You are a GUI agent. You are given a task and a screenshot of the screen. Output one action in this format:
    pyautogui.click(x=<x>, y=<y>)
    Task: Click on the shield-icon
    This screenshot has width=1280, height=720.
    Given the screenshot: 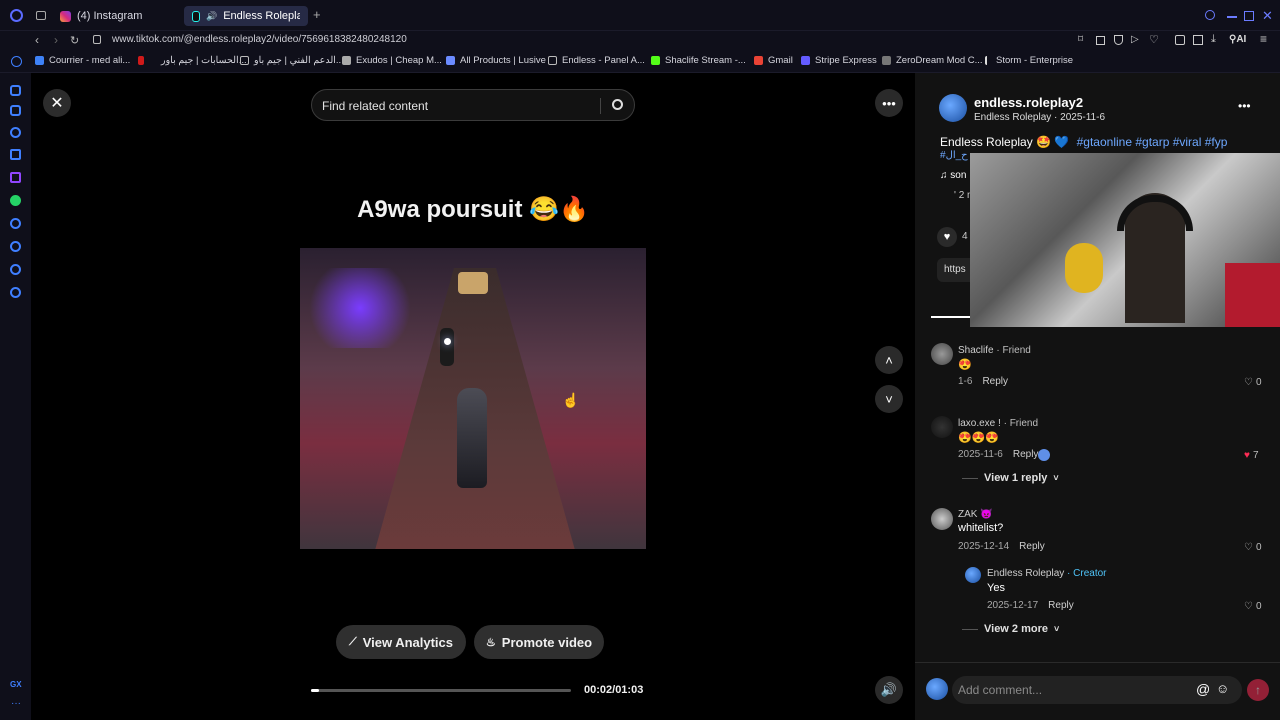 What is the action you would take?
    pyautogui.click(x=1118, y=40)
    